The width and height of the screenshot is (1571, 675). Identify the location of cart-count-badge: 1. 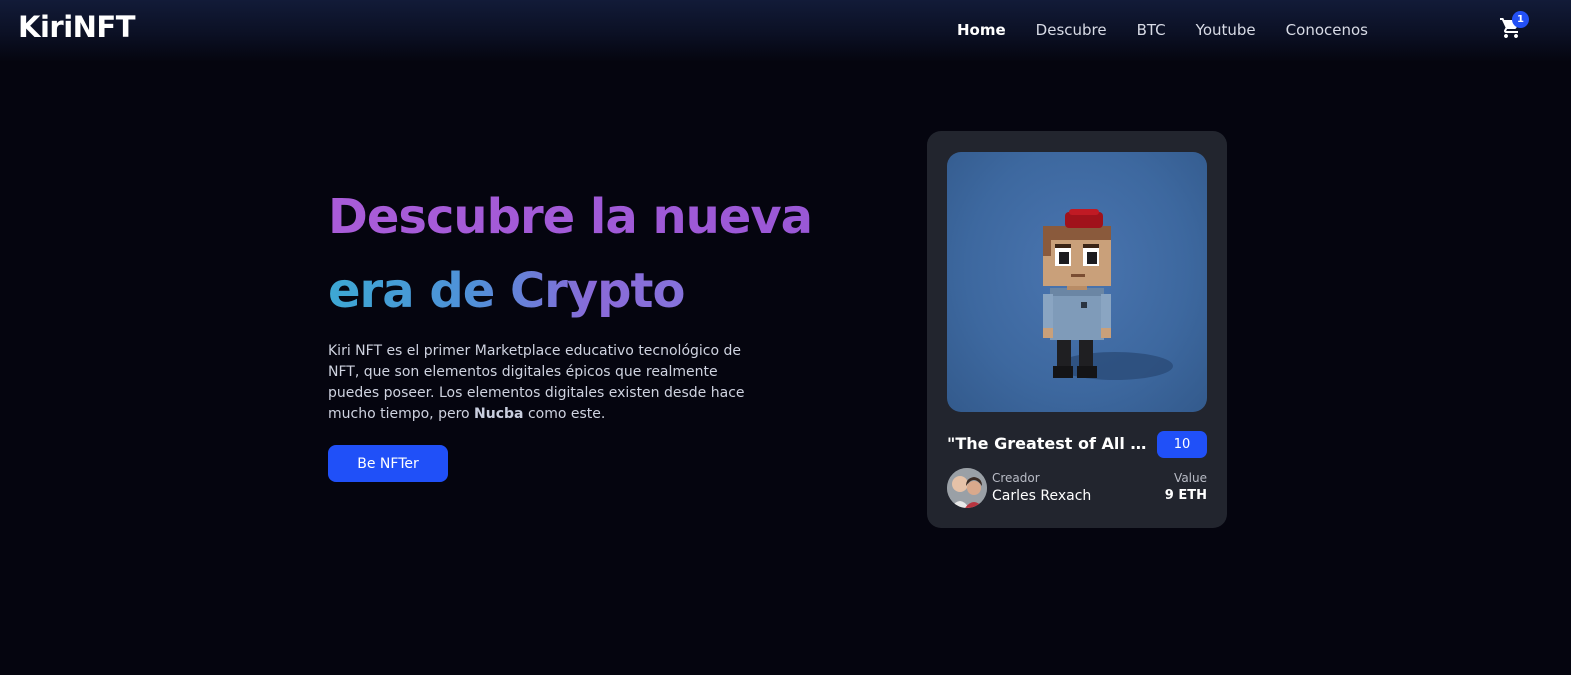
(1520, 19).